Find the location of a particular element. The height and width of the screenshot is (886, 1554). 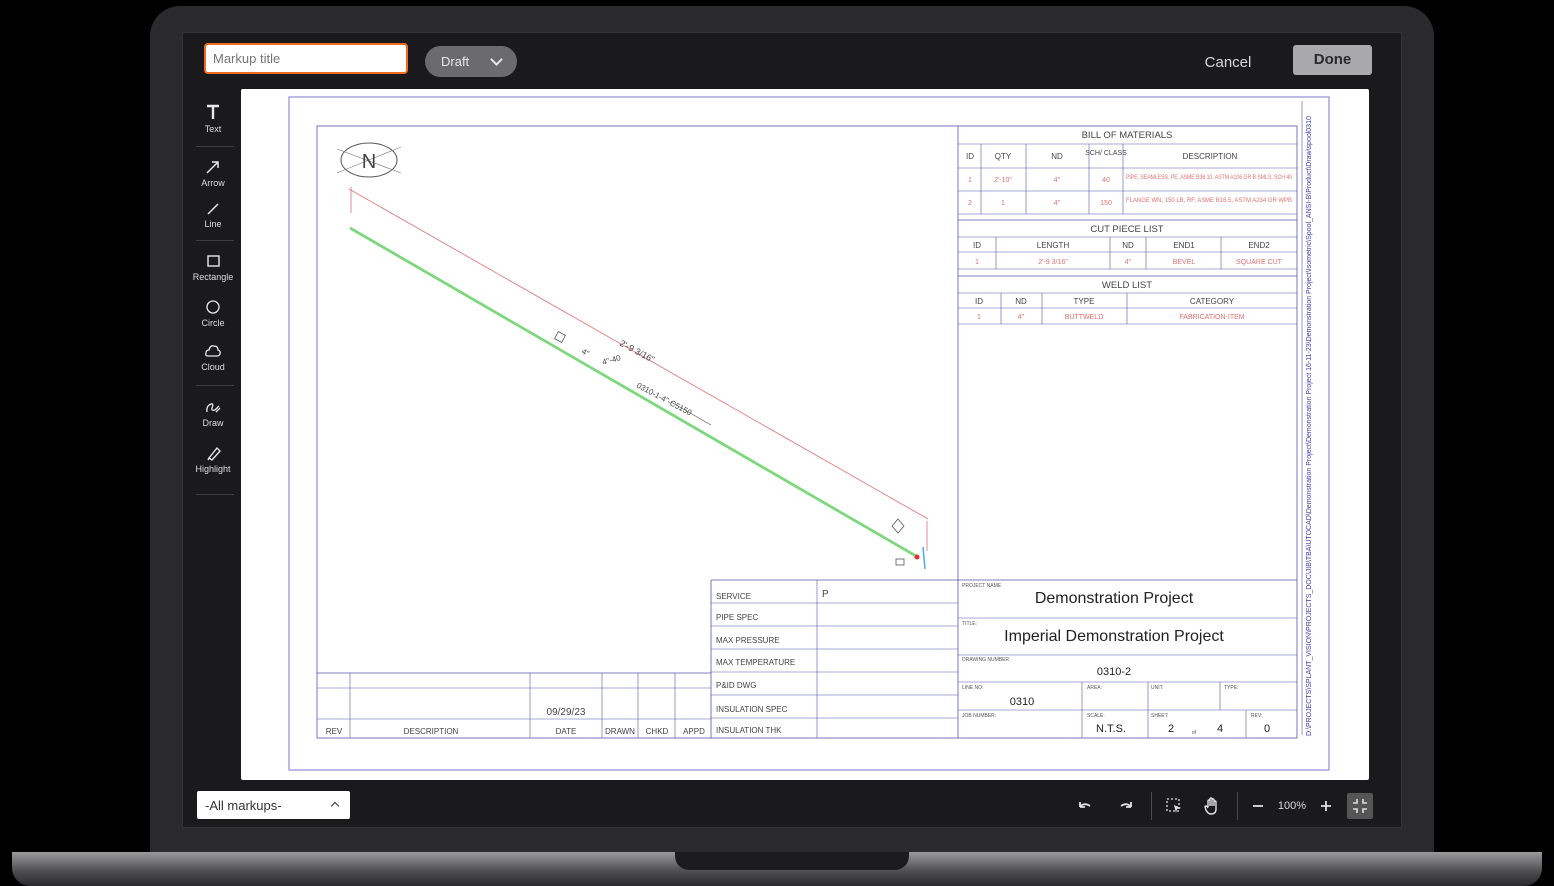

tool-label: Draw is located at coordinates (213, 423).